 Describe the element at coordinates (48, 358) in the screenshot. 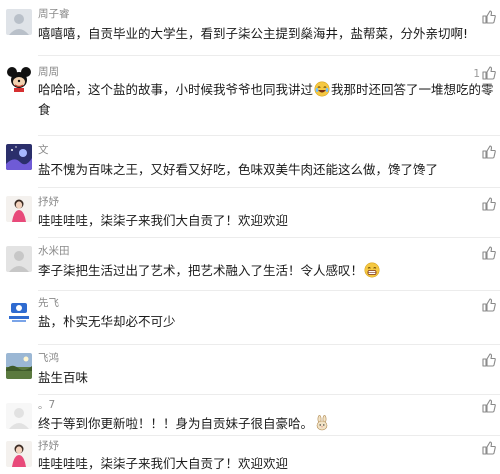

I see `comment-author: 飞鸿` at that location.